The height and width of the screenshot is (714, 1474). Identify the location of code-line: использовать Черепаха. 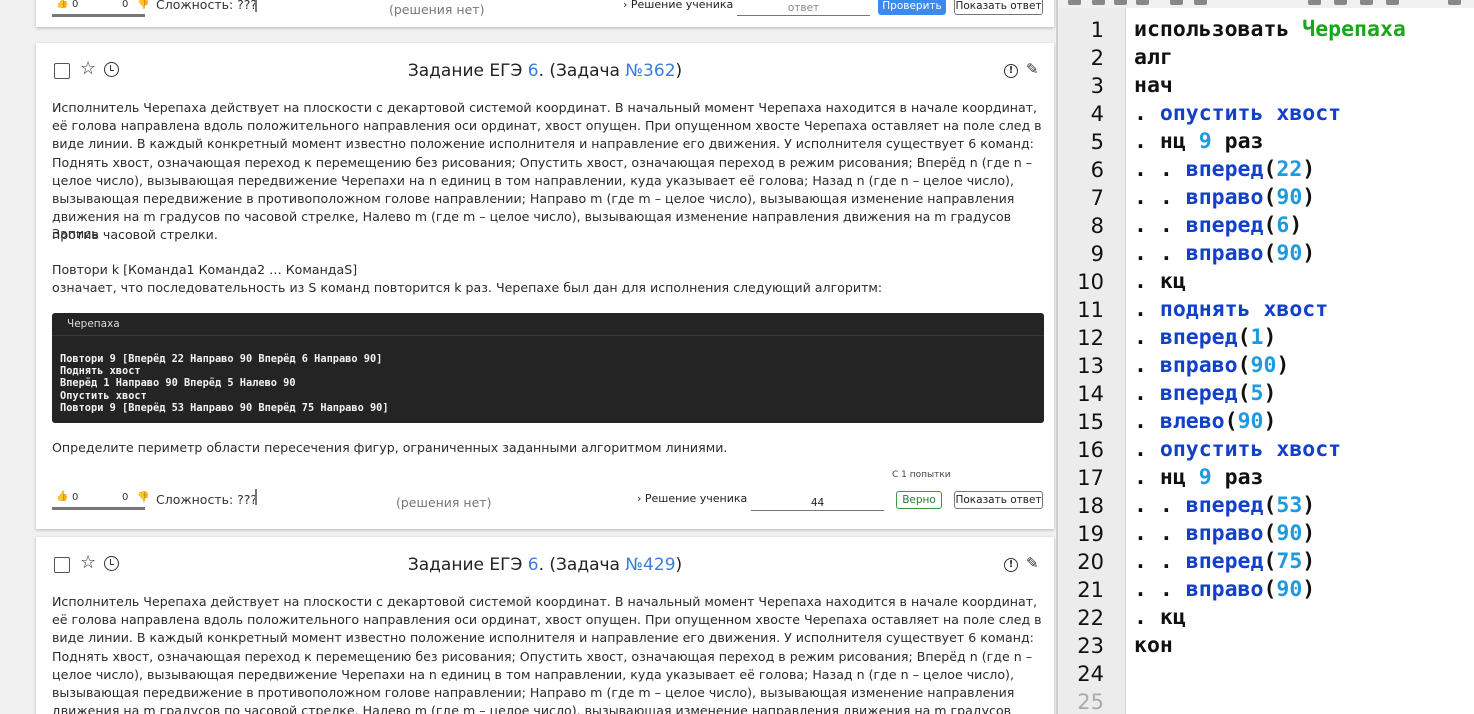
(1270, 30).